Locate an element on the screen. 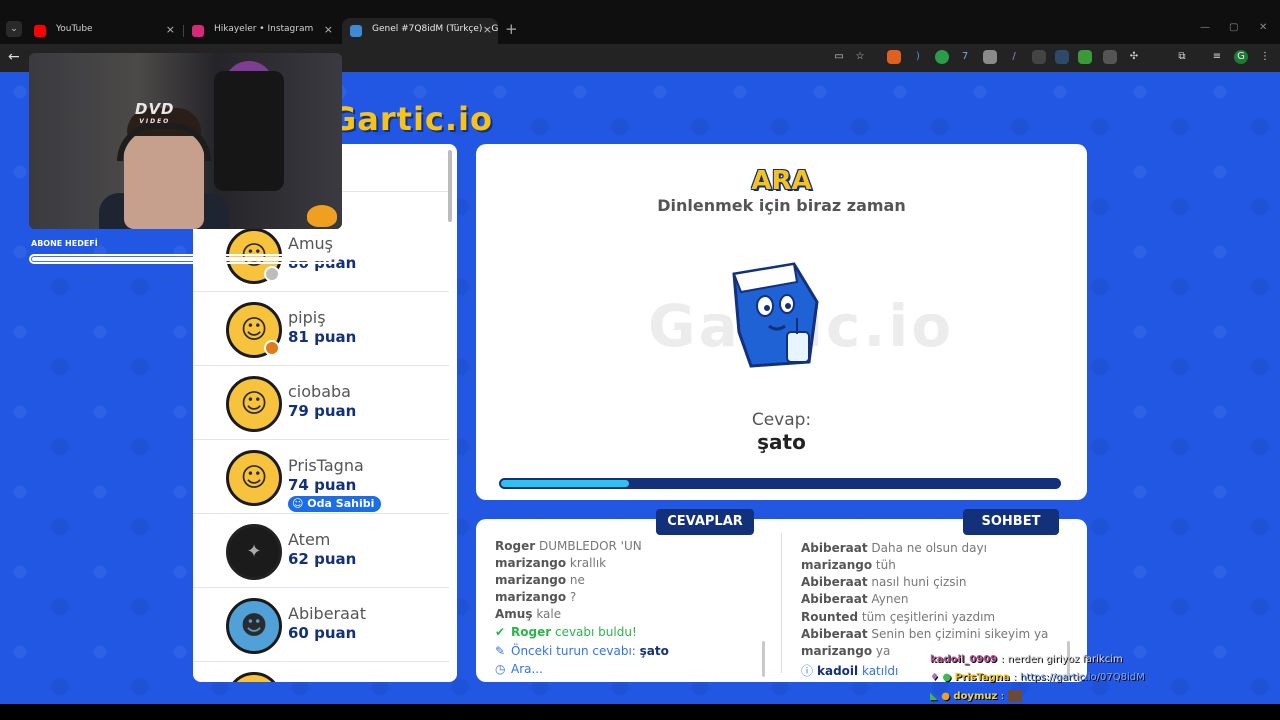 The width and height of the screenshot is (1280, 720). player-score: 62 puan is located at coordinates (322, 559).